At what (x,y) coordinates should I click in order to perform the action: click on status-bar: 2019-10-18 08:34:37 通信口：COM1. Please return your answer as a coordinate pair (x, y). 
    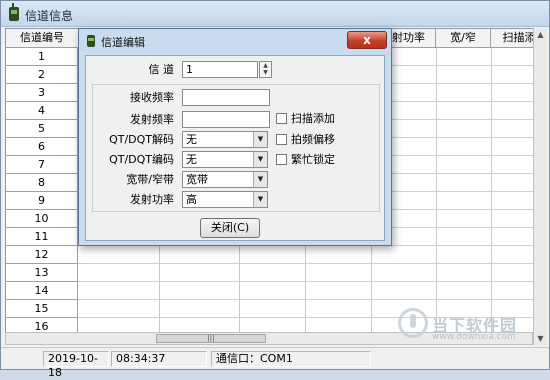
    Looking at the image, I should click on (275, 363).